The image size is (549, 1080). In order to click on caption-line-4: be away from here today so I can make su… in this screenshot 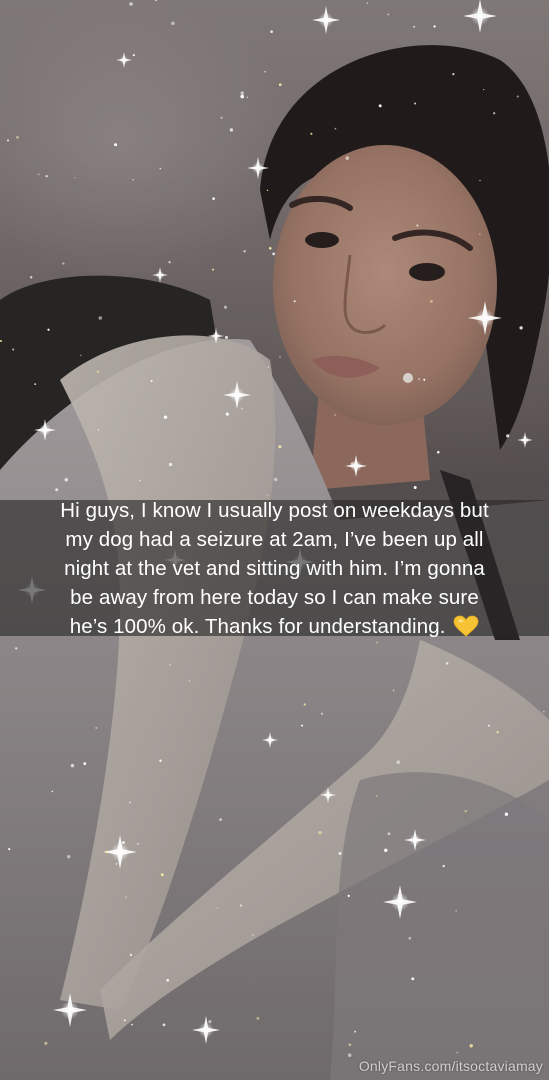, I will do `click(274, 597)`.